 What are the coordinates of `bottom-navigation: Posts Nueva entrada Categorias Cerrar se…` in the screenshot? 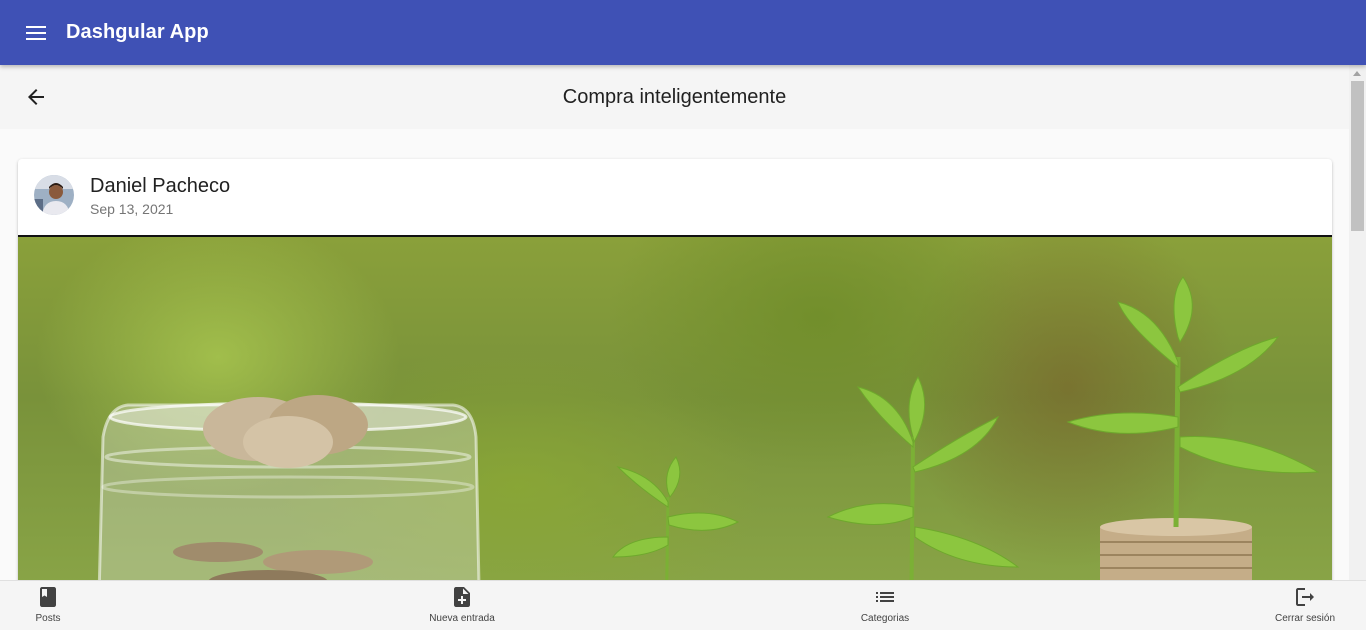 It's located at (683, 605).